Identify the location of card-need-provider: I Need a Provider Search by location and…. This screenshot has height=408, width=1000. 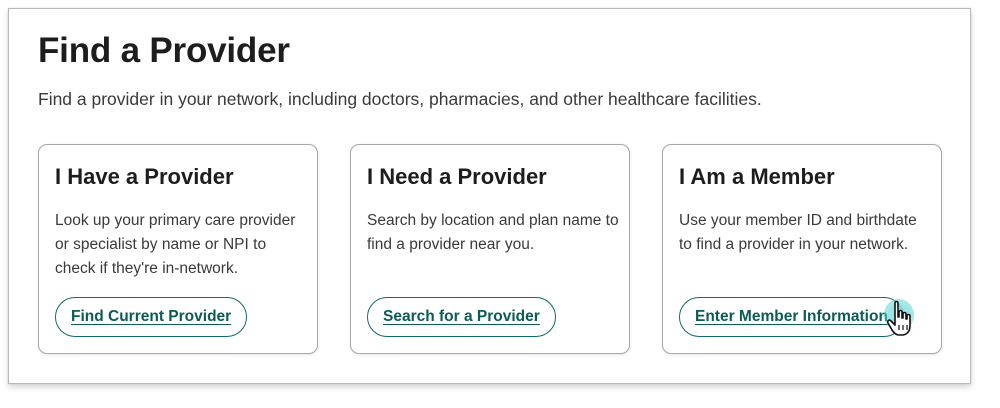
(490, 249).